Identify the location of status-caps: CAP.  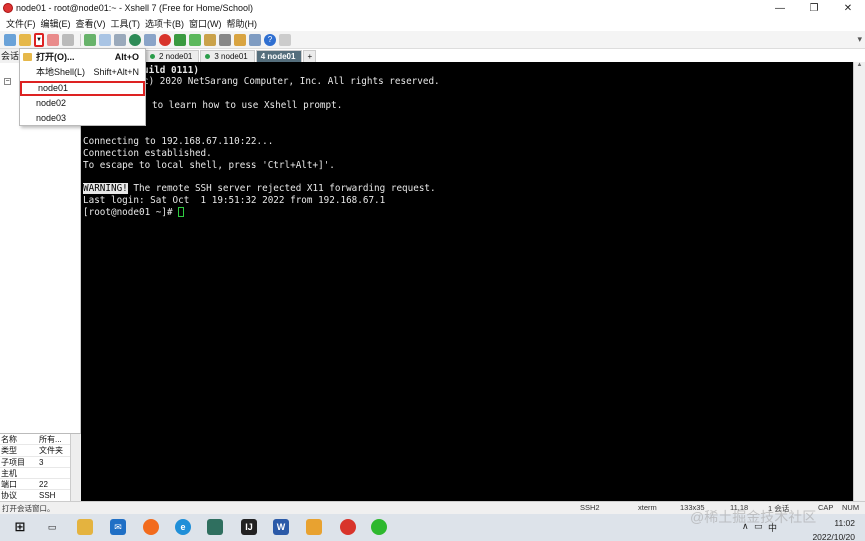
(826, 507).